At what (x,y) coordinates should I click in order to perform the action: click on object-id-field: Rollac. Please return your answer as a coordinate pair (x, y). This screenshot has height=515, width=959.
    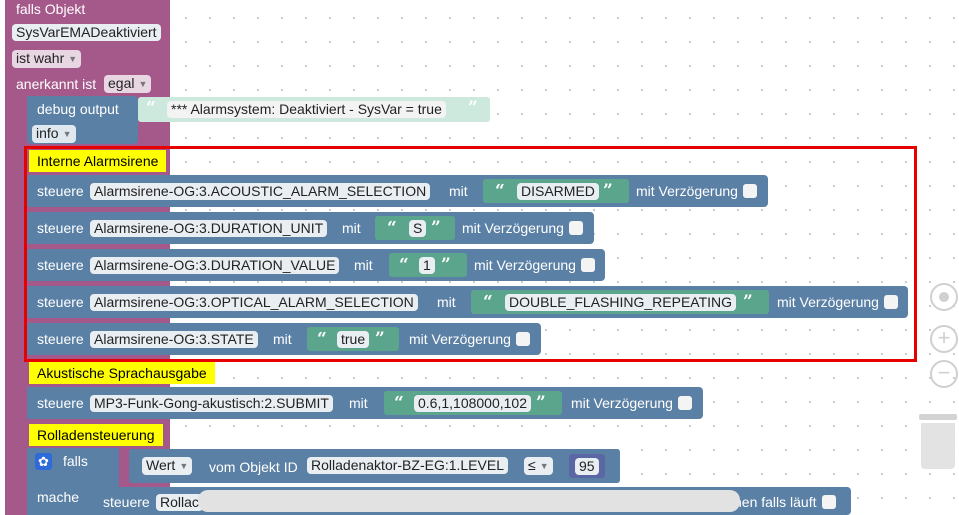
    Looking at the image, I should click on (179, 502).